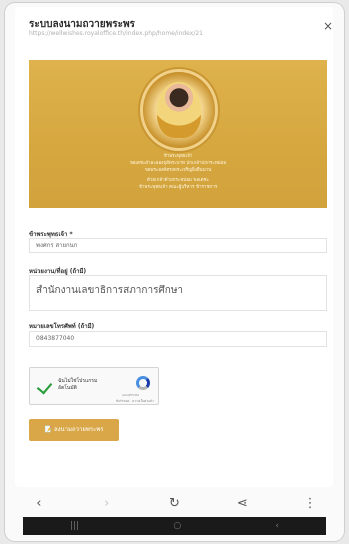 The width and height of the screenshot is (349, 544). I want to click on browser-navigation: ‹ › ↻ ⋖ ⋮, so click(174, 503).